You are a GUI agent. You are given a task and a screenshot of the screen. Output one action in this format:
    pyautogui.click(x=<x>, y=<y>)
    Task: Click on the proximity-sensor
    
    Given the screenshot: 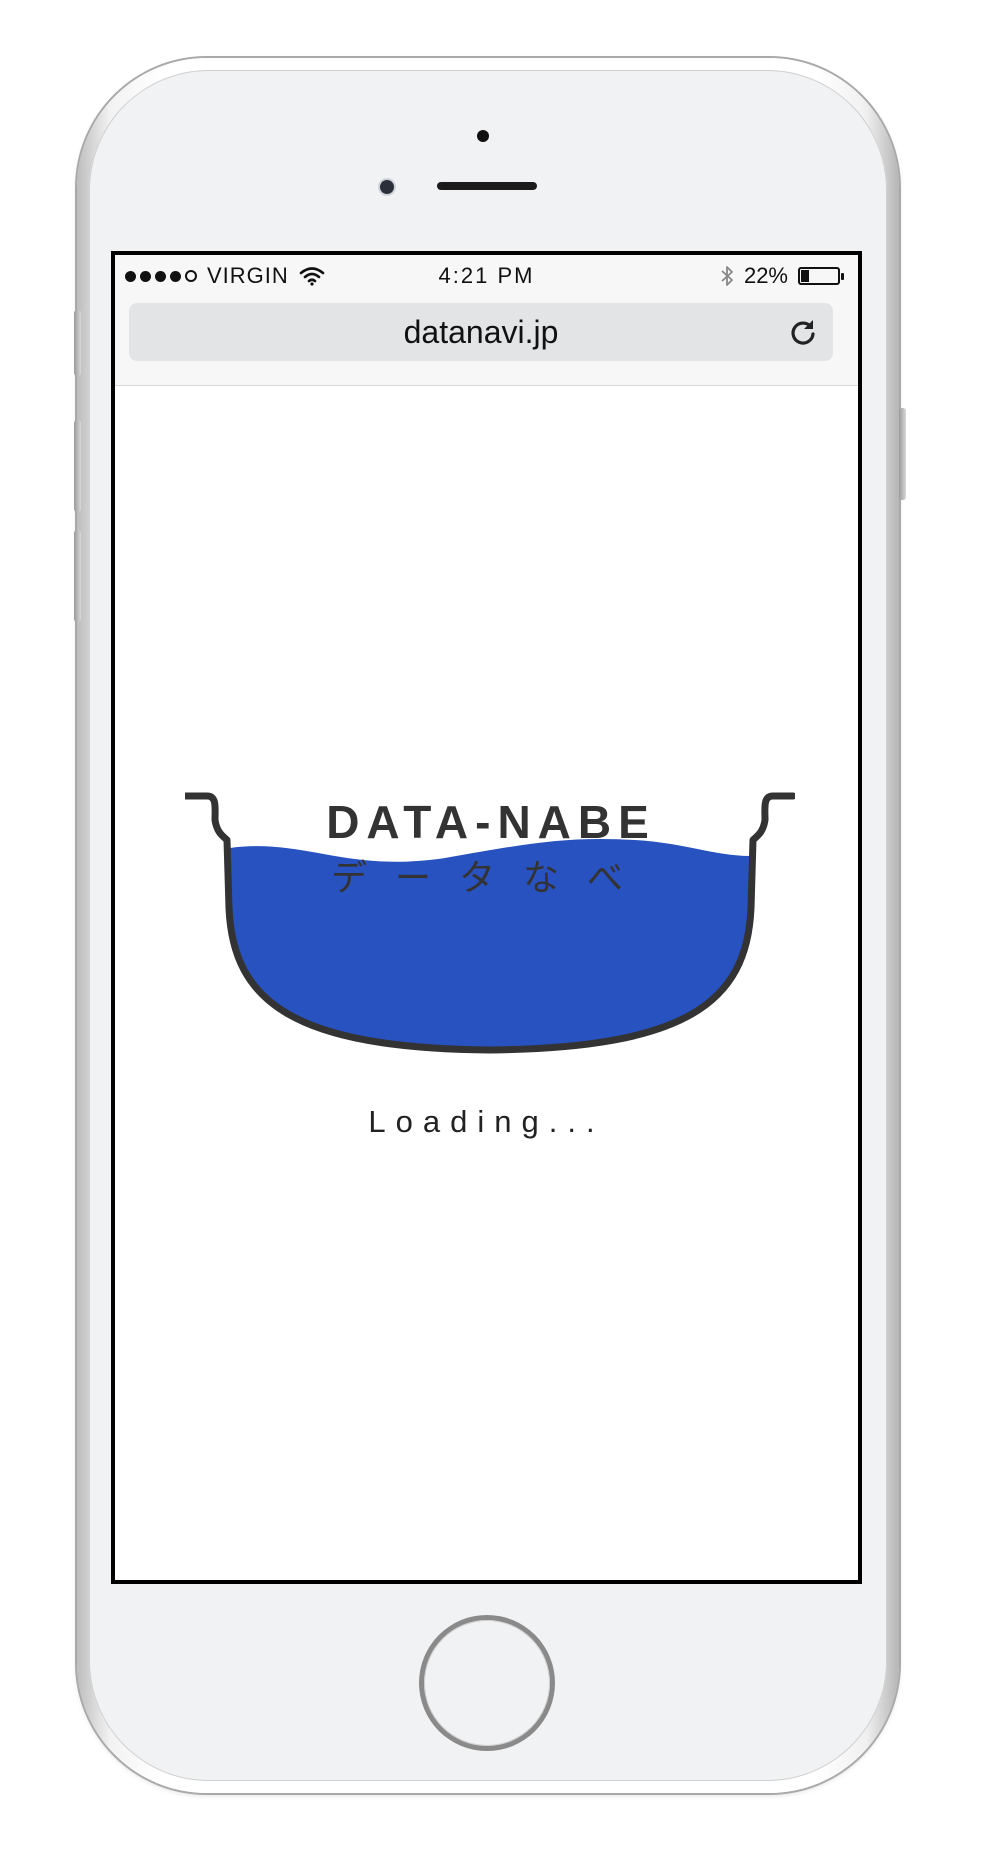 What is the action you would take?
    pyautogui.click(x=483, y=136)
    